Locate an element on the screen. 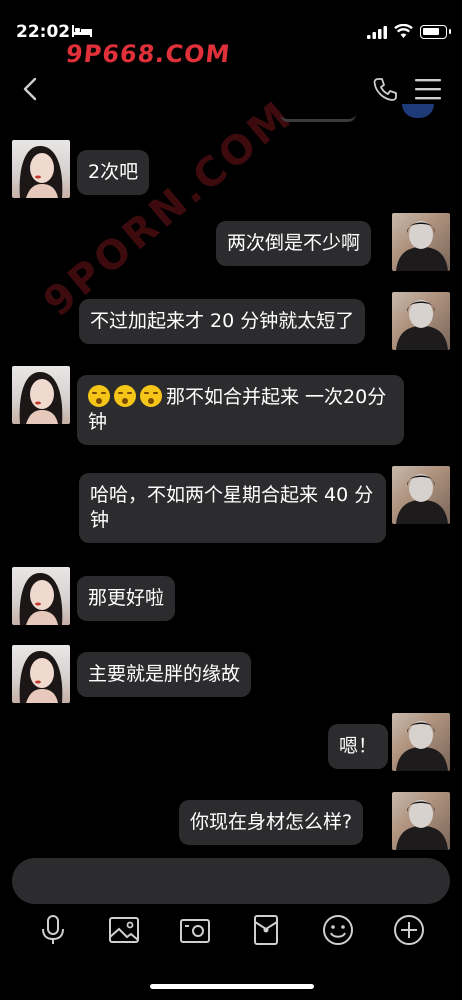 The height and width of the screenshot is (1000, 462). message-bubble-received: 主要就是胖的缘故 is located at coordinates (164, 674).